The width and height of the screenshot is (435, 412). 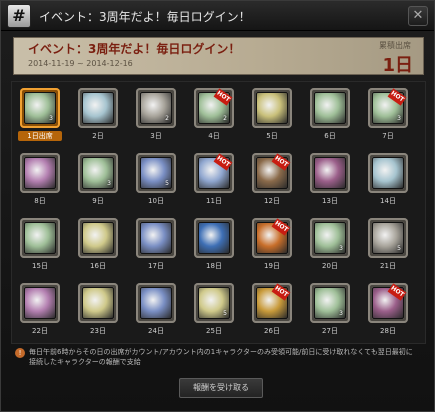 What do you see at coordinates (156, 108) in the screenshot?
I see `scroll-icon: 2` at bounding box center [156, 108].